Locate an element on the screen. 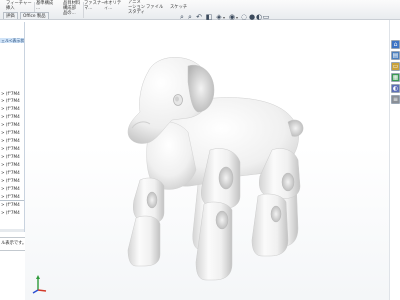 The height and width of the screenshot is (300, 400). view-palette-icon: ▦ is located at coordinates (395, 77).